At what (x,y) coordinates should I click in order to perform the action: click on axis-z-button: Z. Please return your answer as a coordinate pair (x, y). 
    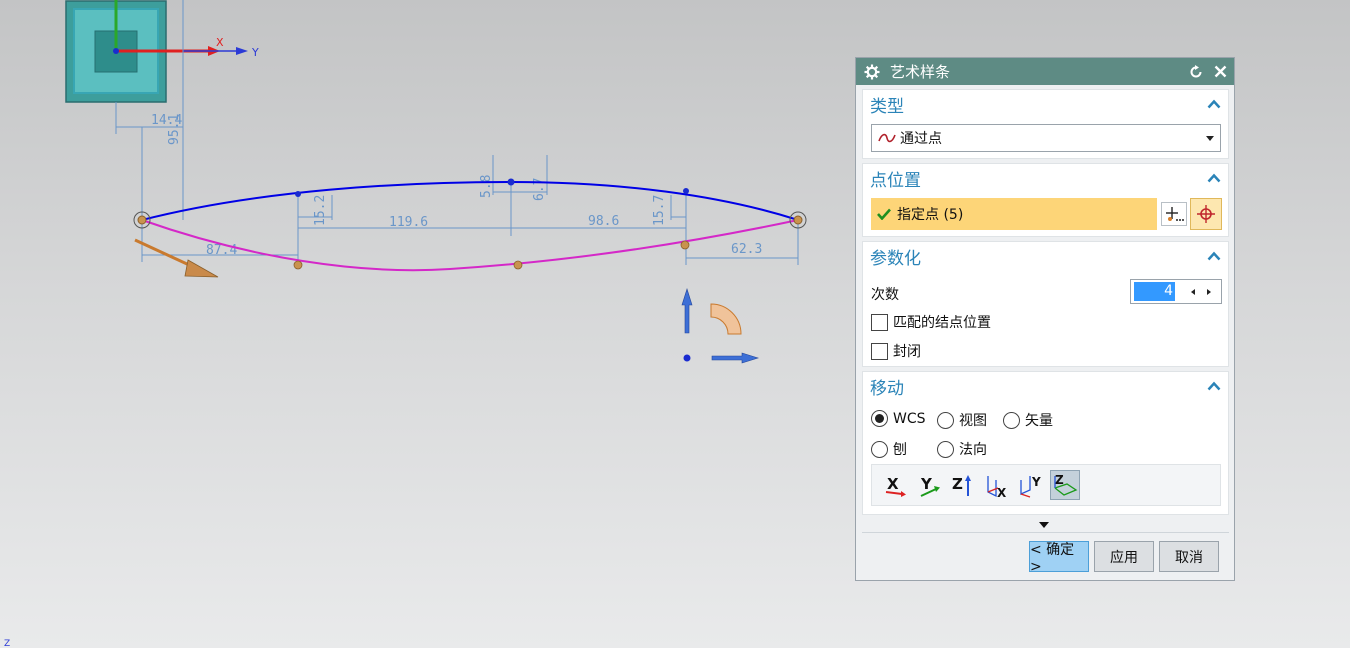
    Looking at the image, I should click on (963, 485).